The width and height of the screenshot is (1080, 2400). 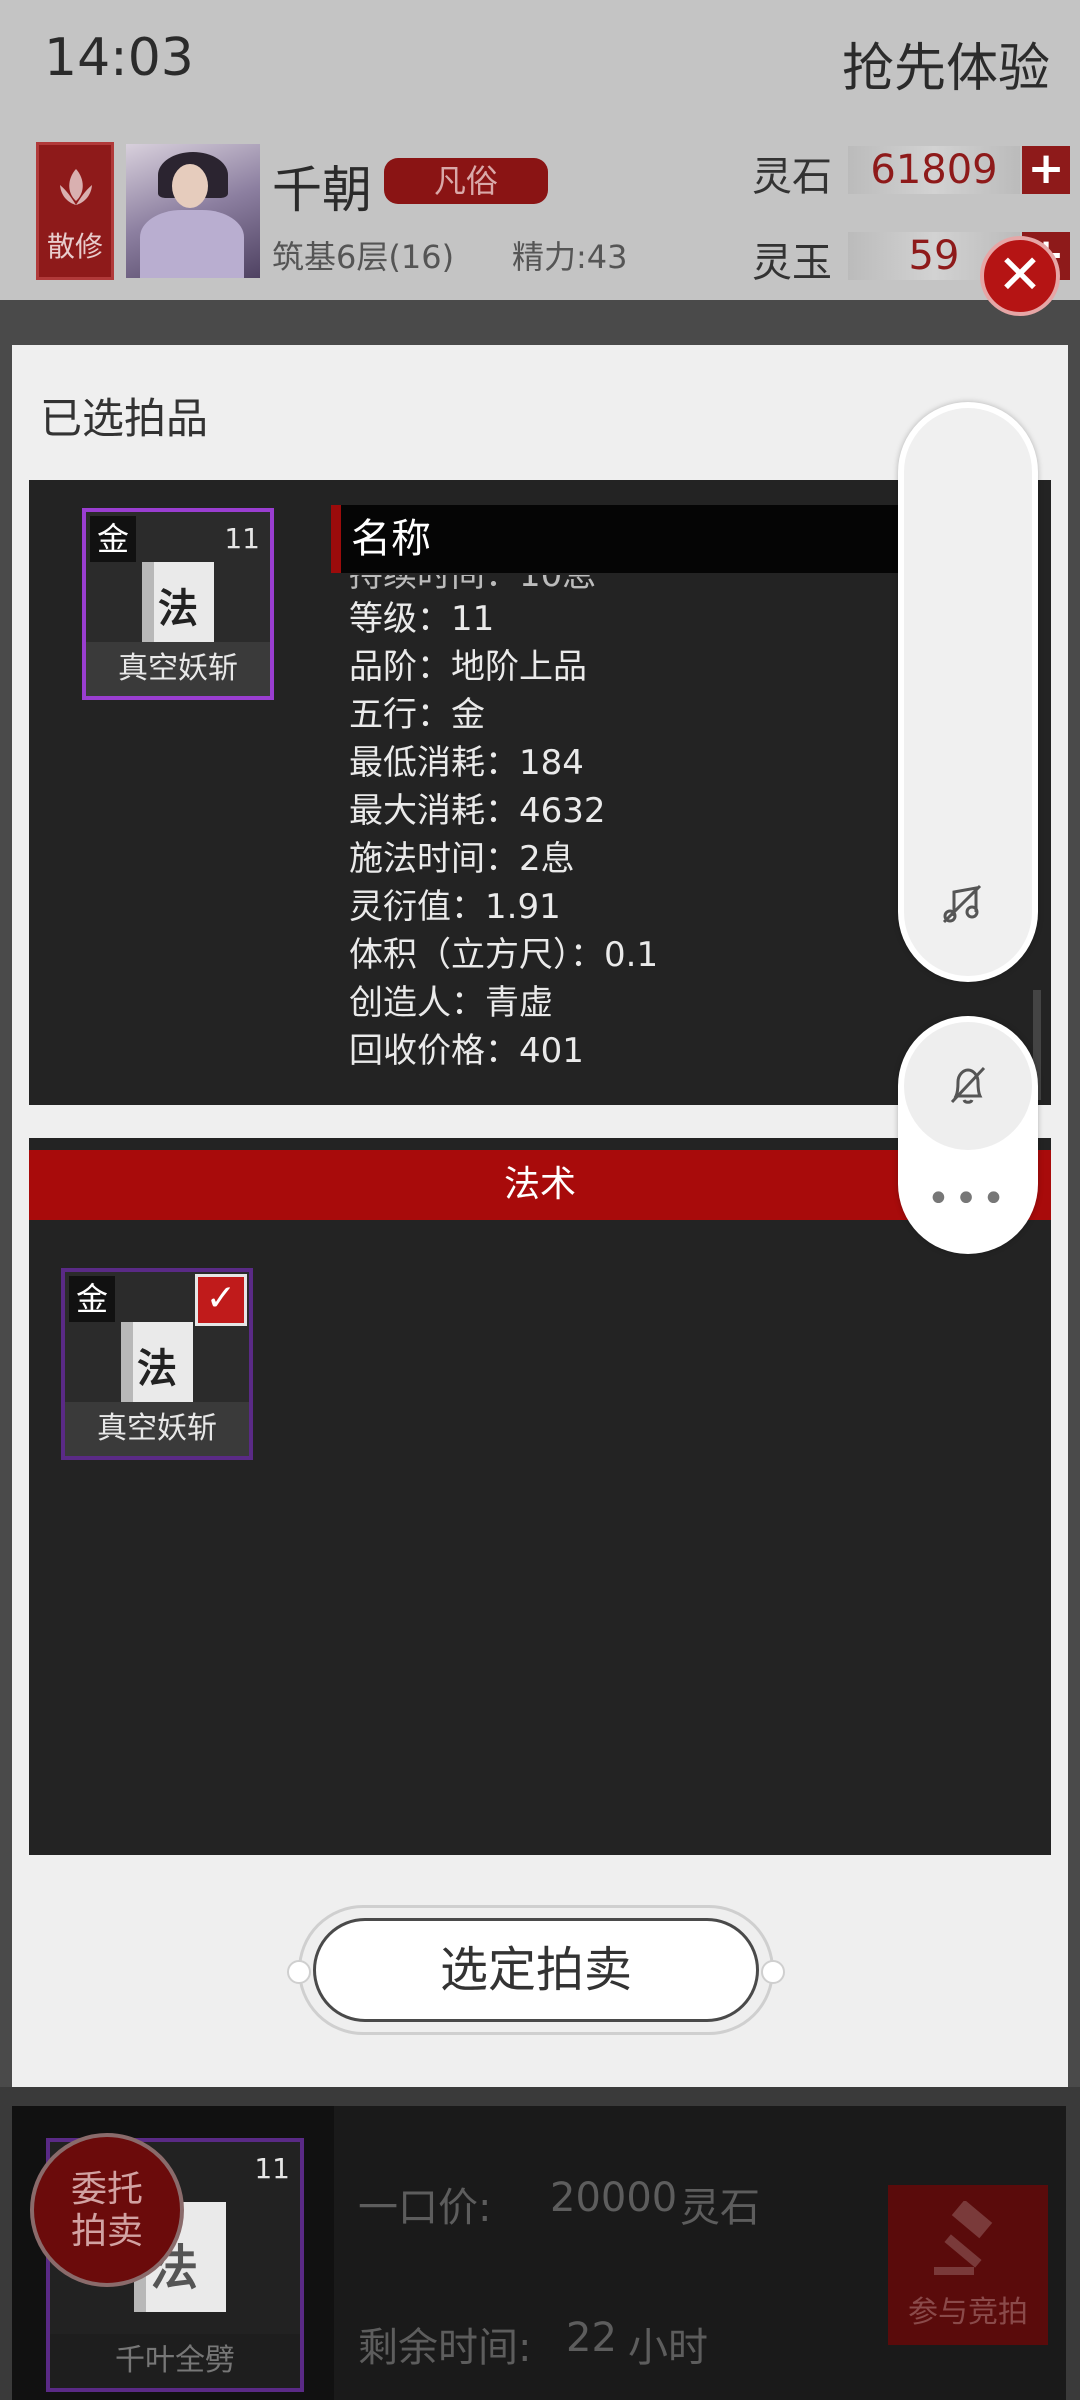 What do you see at coordinates (466, 181) in the screenshot?
I see `rank-tag: 凡俗` at bounding box center [466, 181].